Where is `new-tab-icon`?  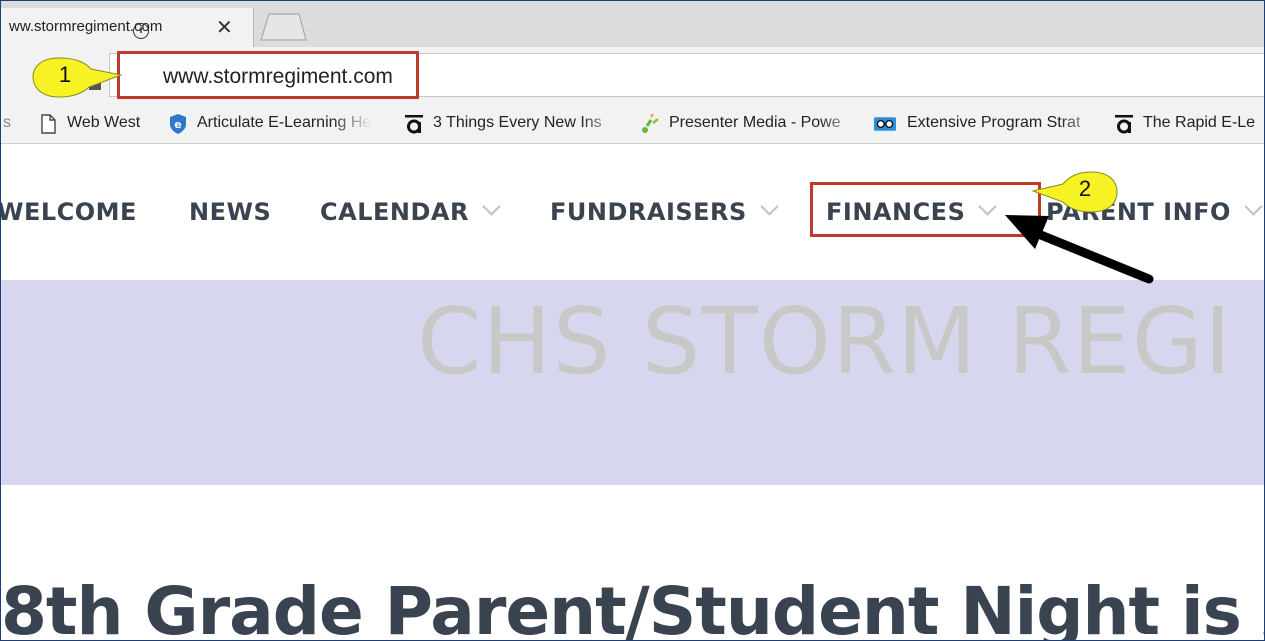 new-tab-icon is located at coordinates (283, 27).